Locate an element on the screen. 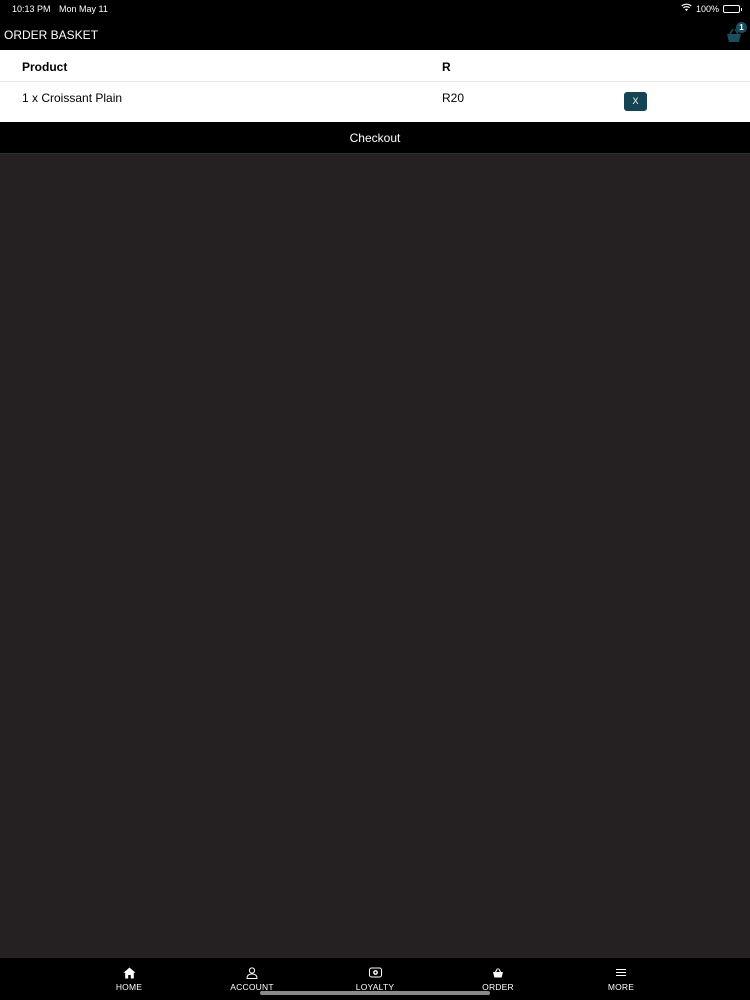 The width and height of the screenshot is (750, 1000). cell-product-name: 1 x Croissant Plain is located at coordinates (72, 98).